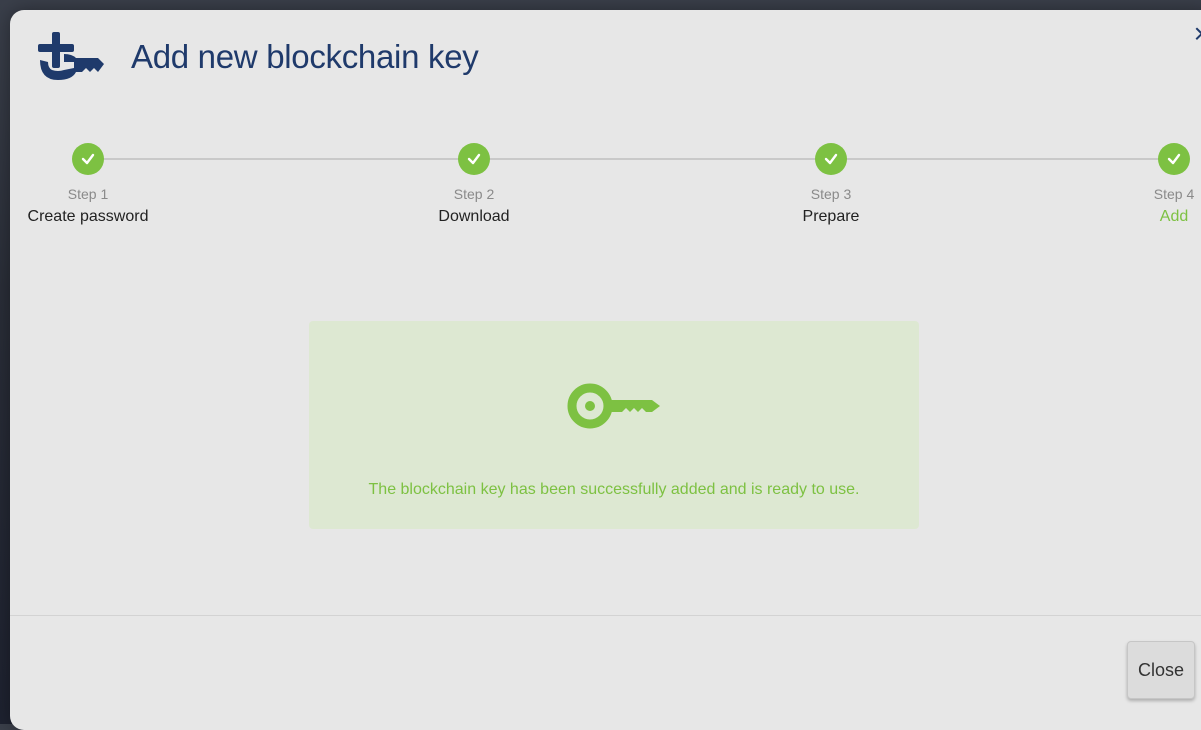 This screenshot has height=730, width=1201. Describe the element at coordinates (831, 194) in the screenshot. I see `step-number: Step 3` at that location.